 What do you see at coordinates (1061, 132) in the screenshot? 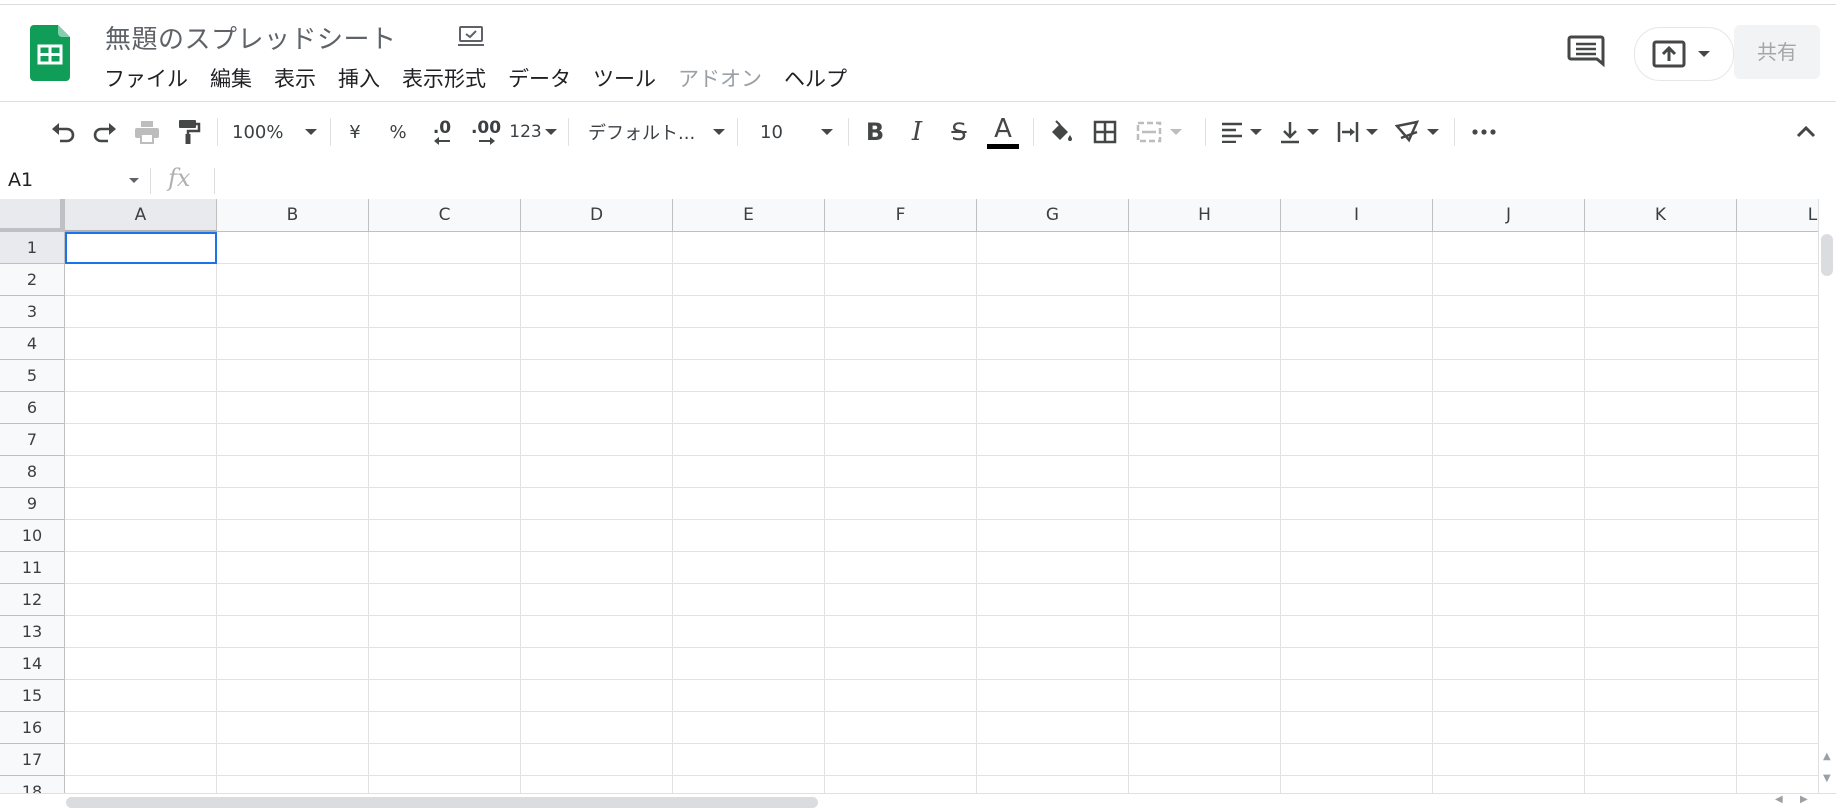
I see `fill-color-icon` at bounding box center [1061, 132].